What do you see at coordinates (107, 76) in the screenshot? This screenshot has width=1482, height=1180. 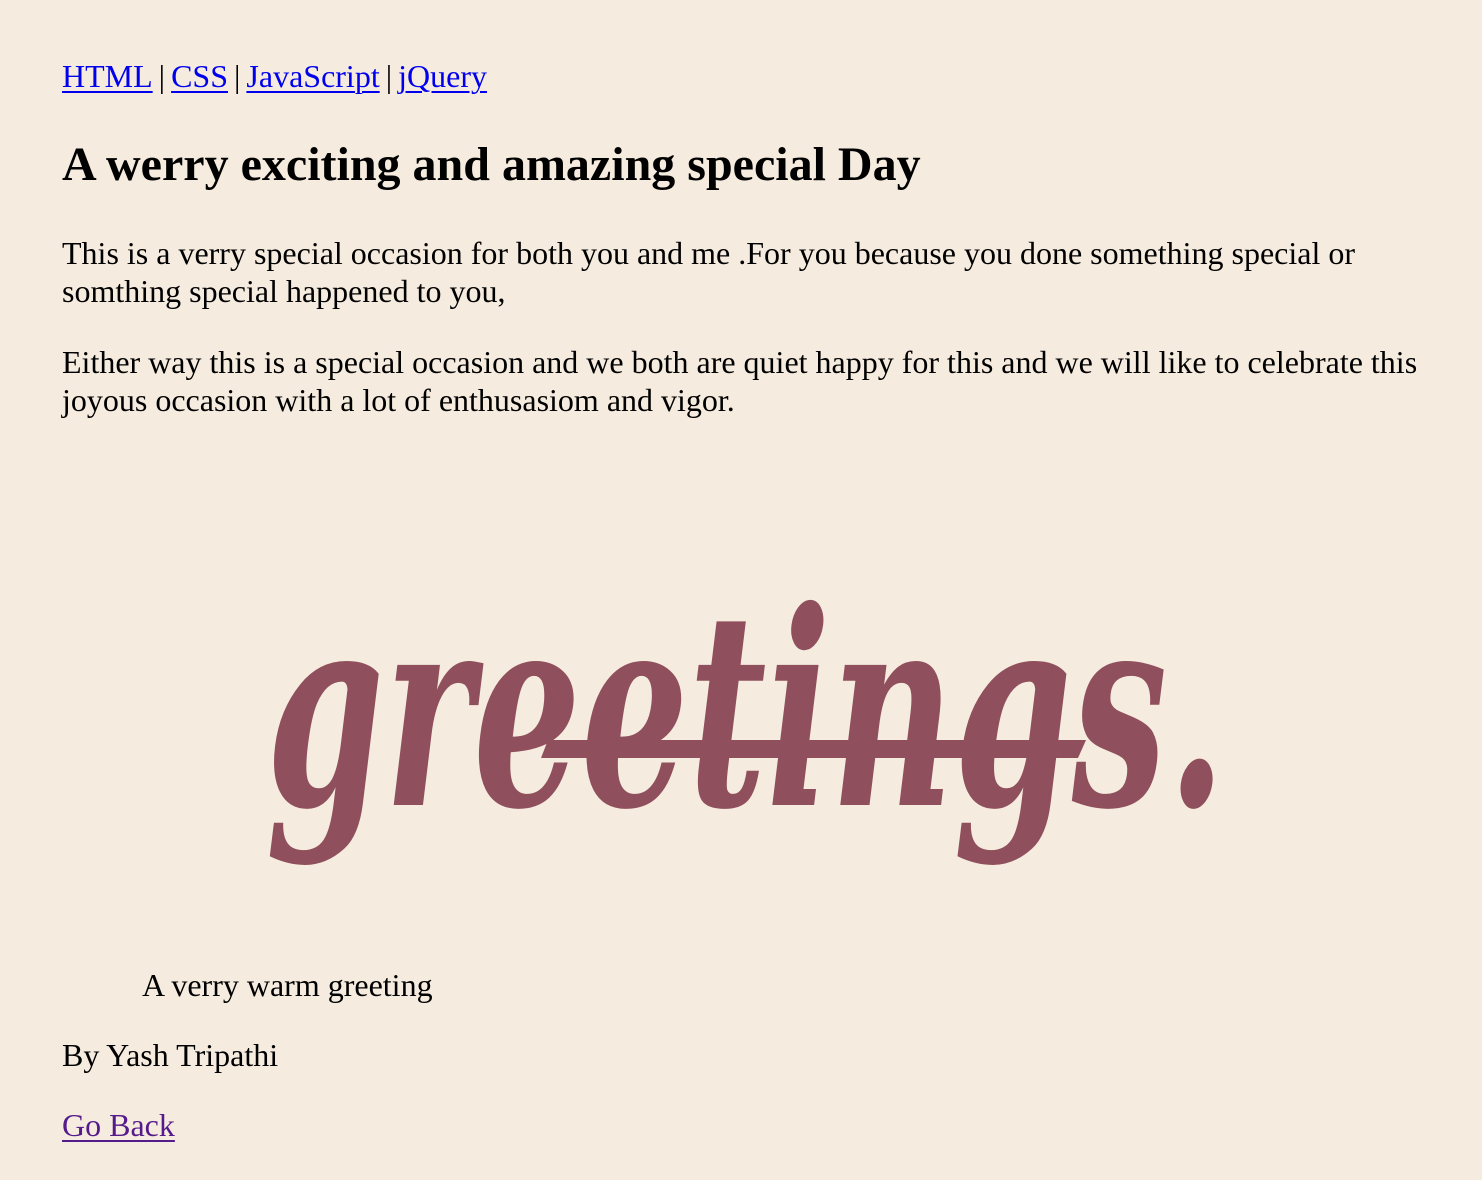 I see `nav-link-html: HTML` at bounding box center [107, 76].